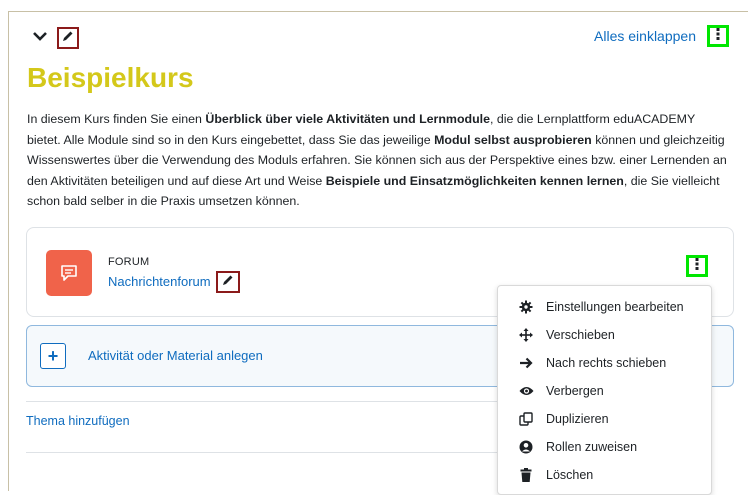  Describe the element at coordinates (526, 335) in the screenshot. I see `move-icon` at that location.